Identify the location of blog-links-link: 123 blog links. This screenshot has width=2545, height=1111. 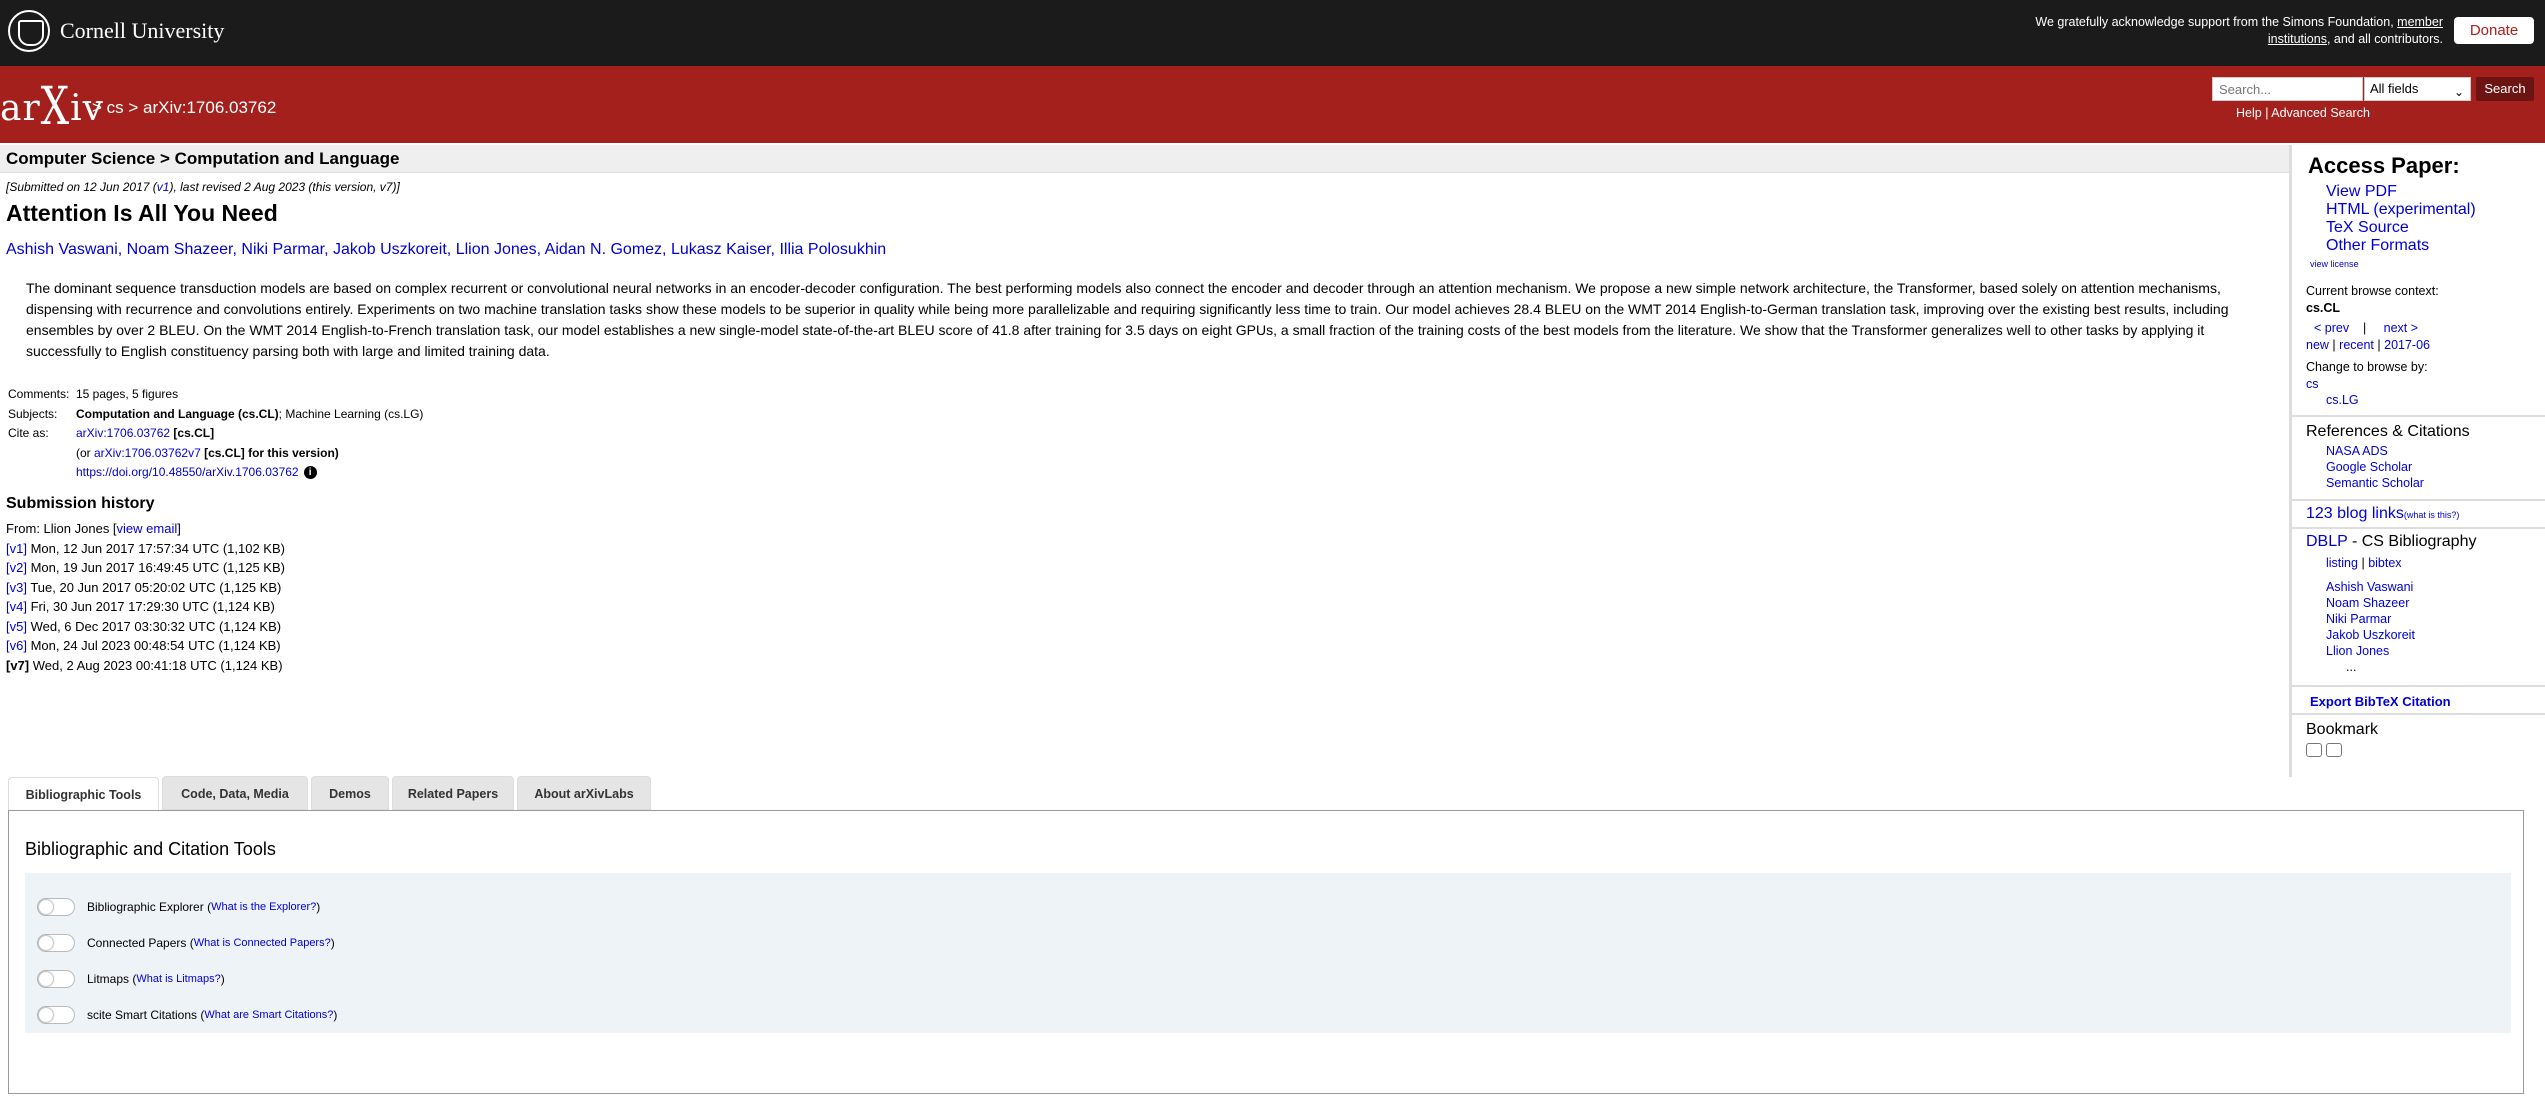
(2355, 513).